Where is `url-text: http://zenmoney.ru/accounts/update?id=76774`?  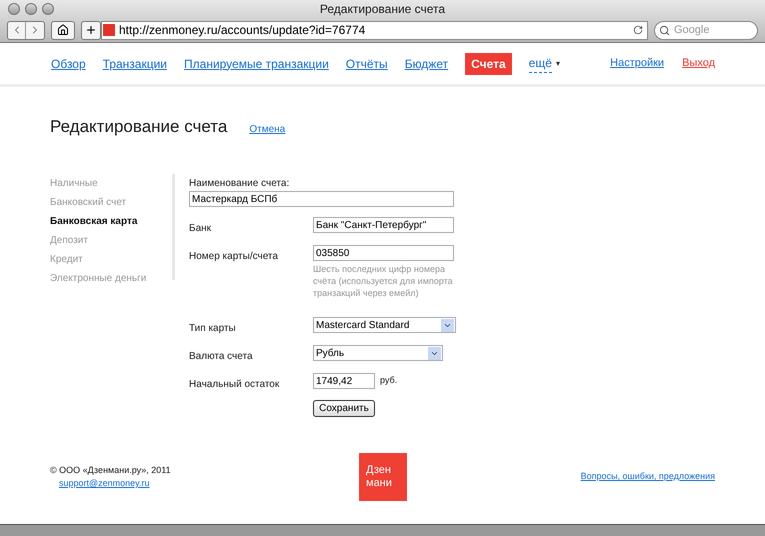
url-text: http://zenmoney.ru/accounts/update?id=76774 is located at coordinates (242, 30).